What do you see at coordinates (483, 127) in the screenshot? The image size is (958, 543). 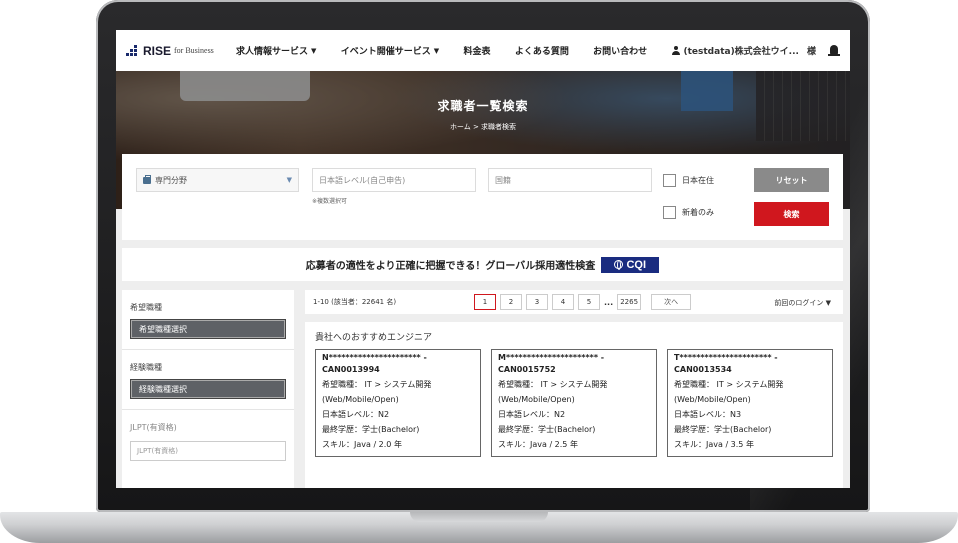 I see `breadcrumb: ホーム > 求職者検索` at bounding box center [483, 127].